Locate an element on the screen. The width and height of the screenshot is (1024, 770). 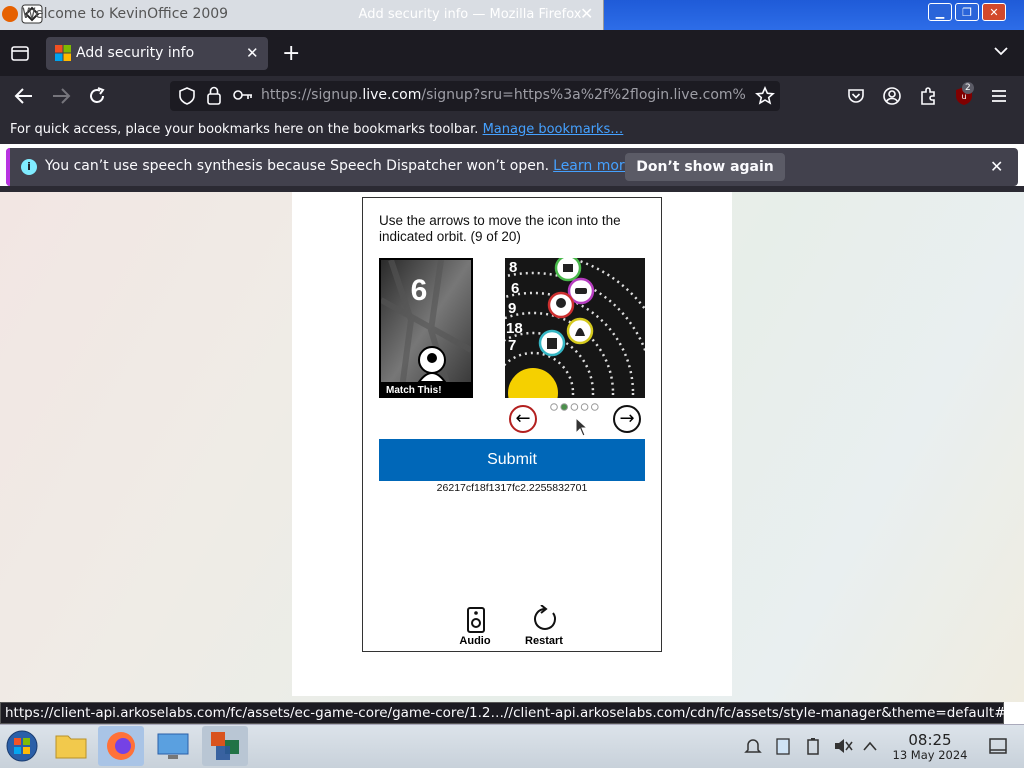
match-label: Match This! is located at coordinates (414, 390).